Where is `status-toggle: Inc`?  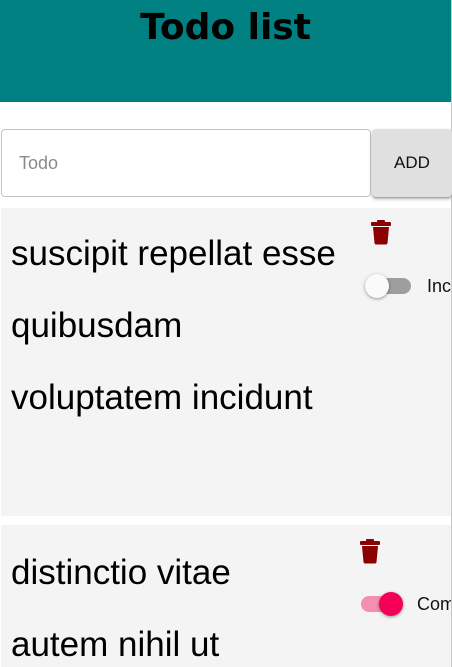
status-toggle: Inc is located at coordinates (408, 286).